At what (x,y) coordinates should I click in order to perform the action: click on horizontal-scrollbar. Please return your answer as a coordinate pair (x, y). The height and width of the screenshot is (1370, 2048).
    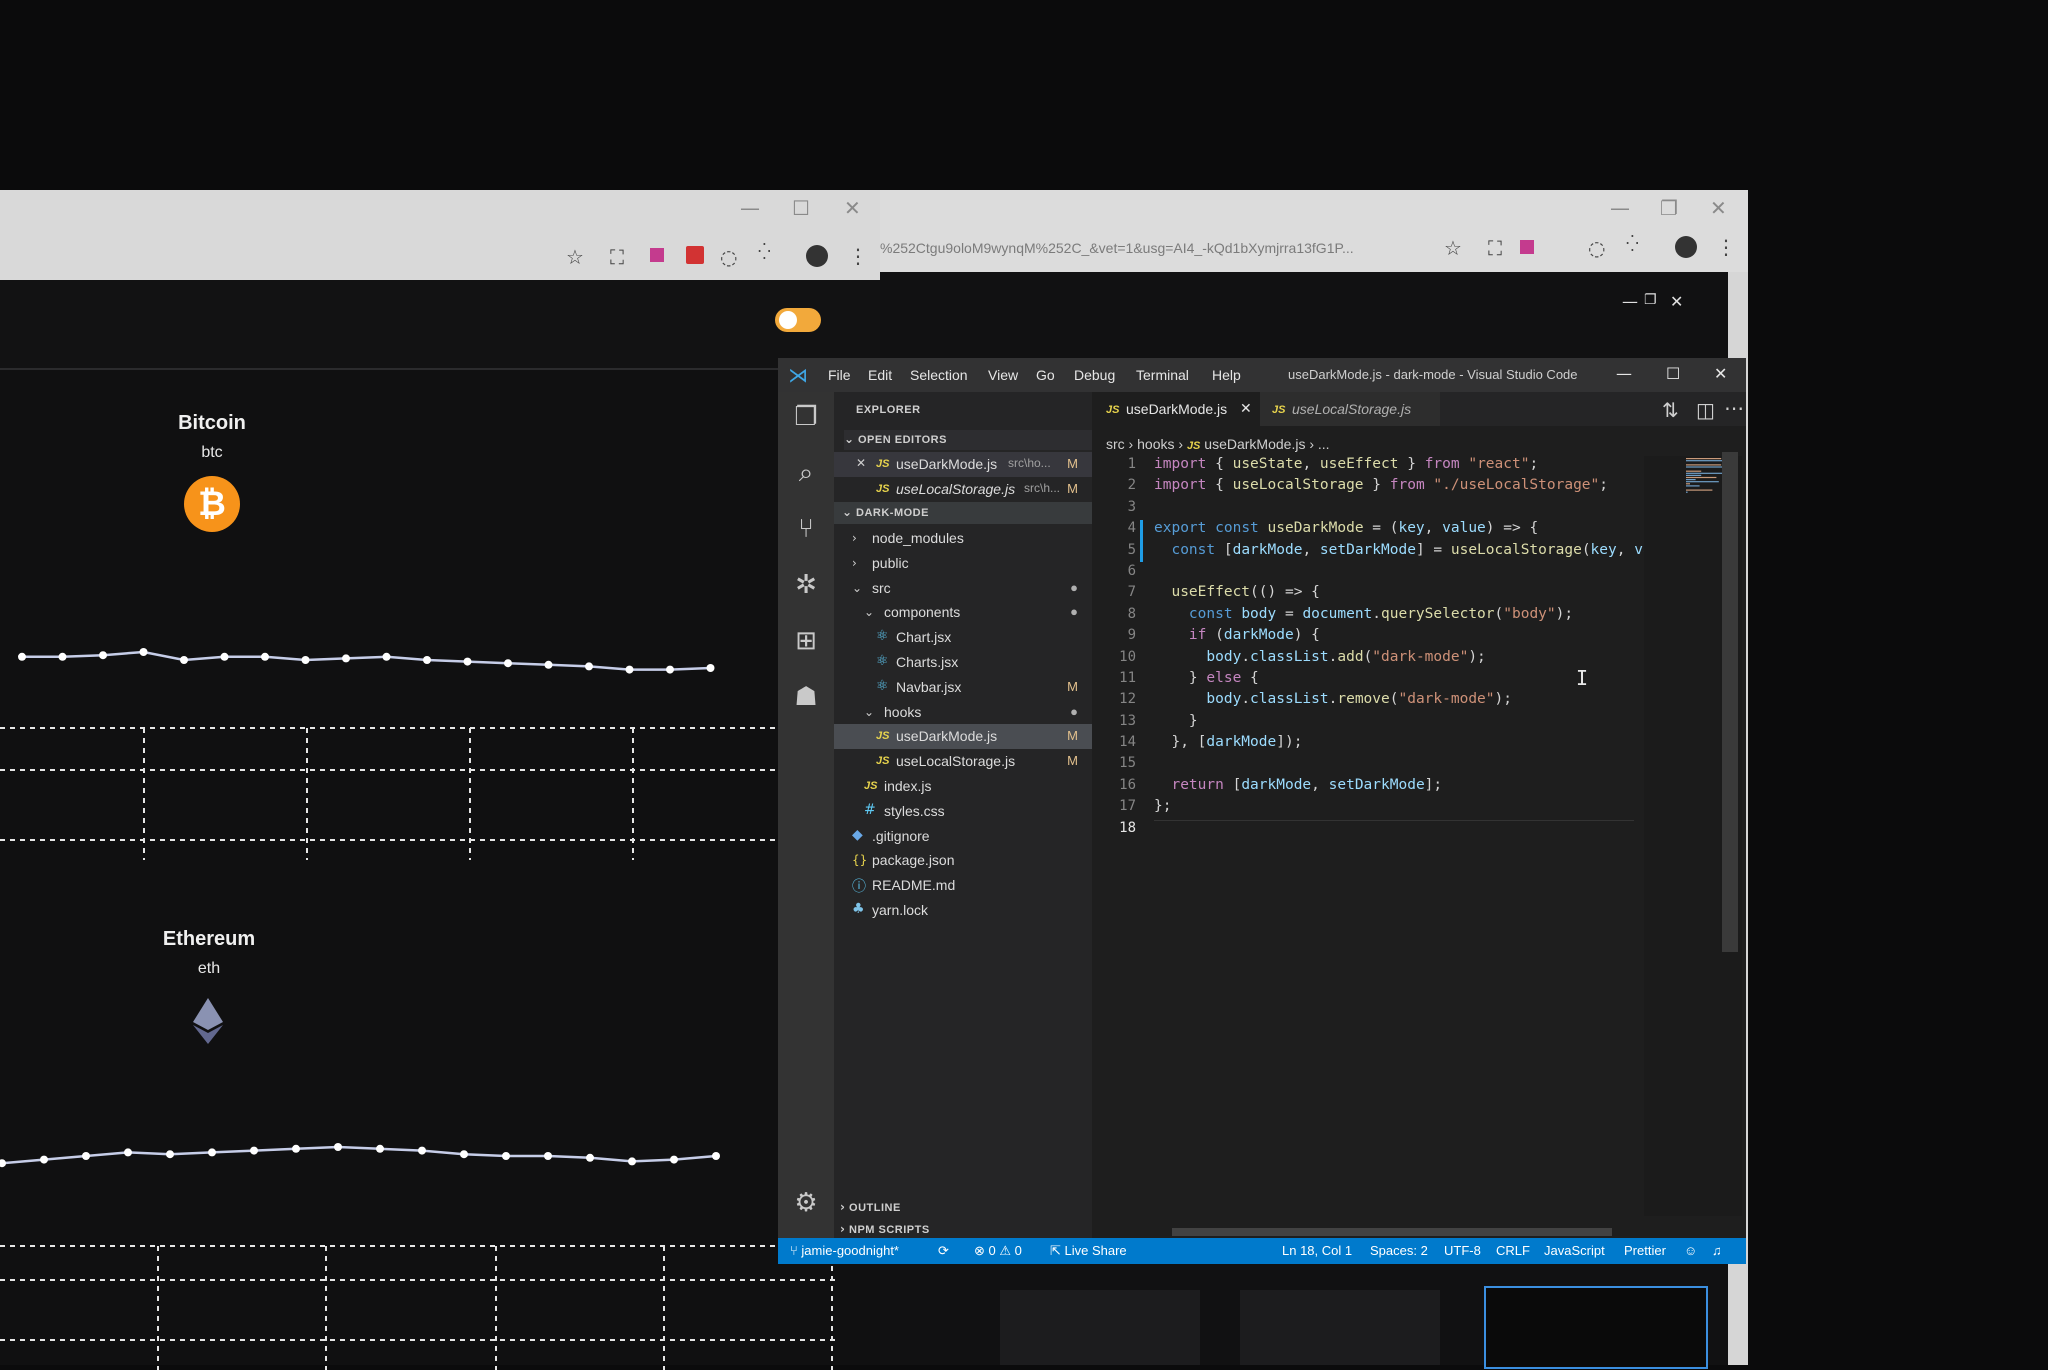
    Looking at the image, I should click on (1392, 1232).